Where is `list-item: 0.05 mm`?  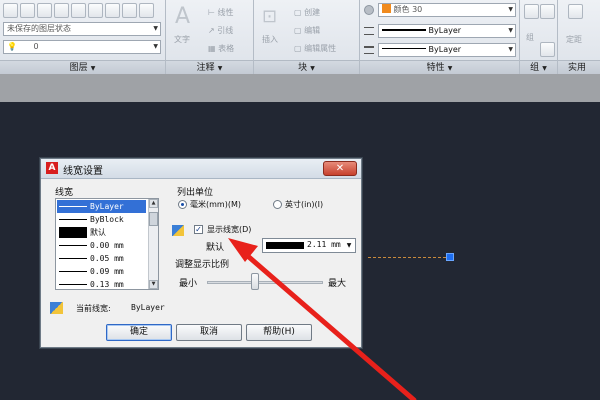 list-item: 0.05 mm is located at coordinates (101, 258).